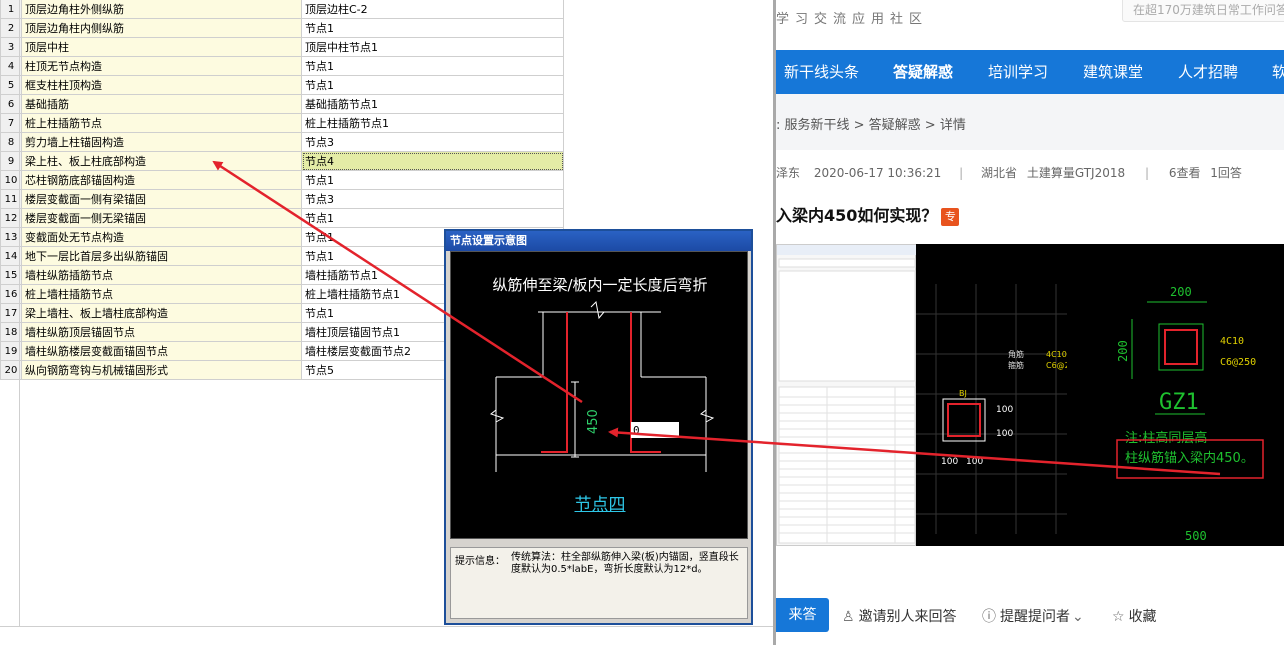  What do you see at coordinates (282, 9) in the screenshot?
I see `table-row: 1 顶层边角柱外侧纵筋 顶层边柱C-2` at bounding box center [282, 9].